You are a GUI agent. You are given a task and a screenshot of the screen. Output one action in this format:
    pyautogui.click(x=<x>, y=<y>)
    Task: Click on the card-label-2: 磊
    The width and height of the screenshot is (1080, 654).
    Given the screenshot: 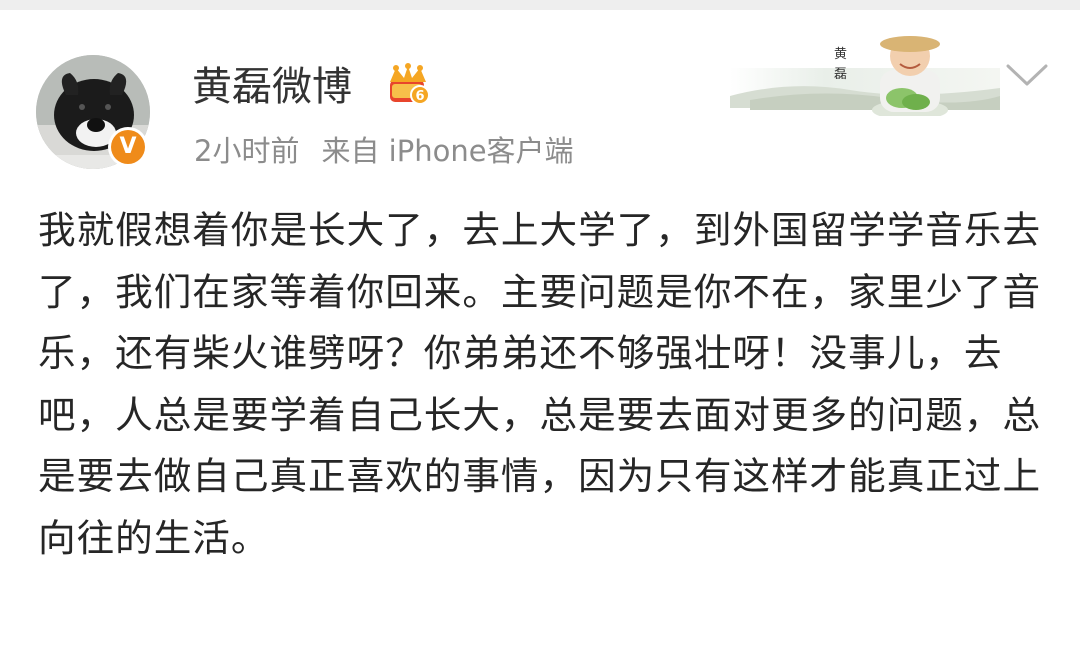 What is the action you would take?
    pyautogui.click(x=840, y=74)
    